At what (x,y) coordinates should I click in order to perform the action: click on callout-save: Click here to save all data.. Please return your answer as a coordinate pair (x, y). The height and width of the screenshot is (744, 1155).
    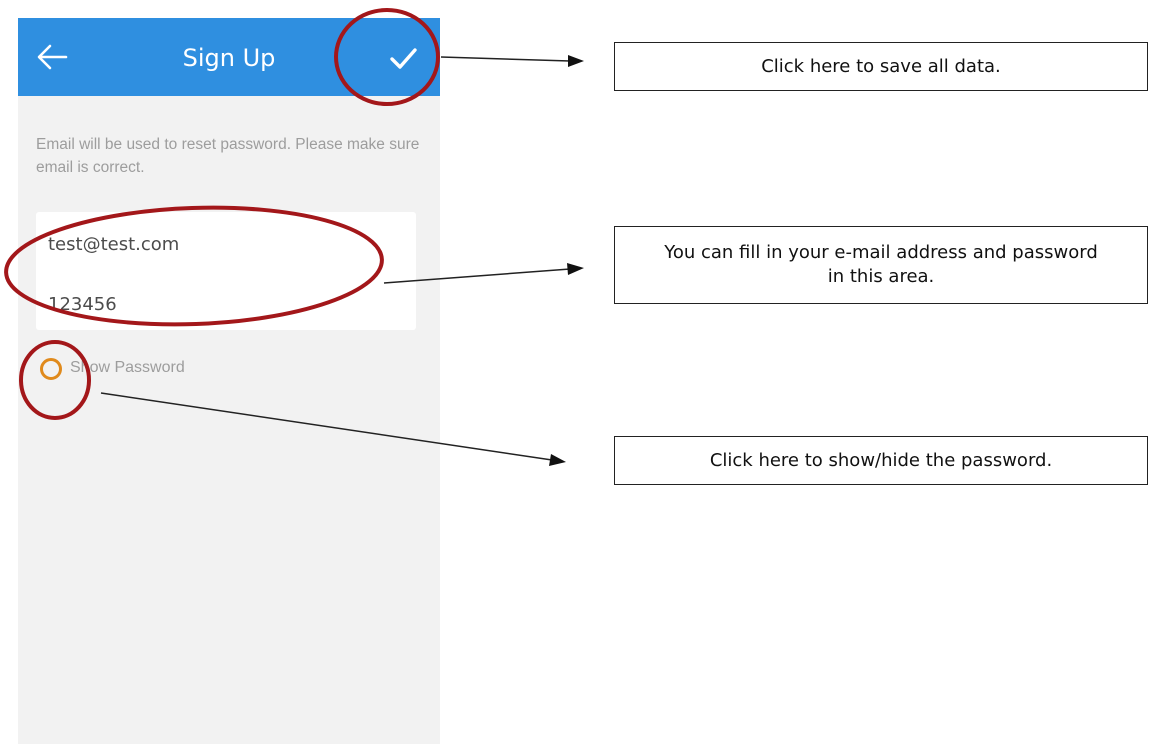
    Looking at the image, I should click on (881, 66).